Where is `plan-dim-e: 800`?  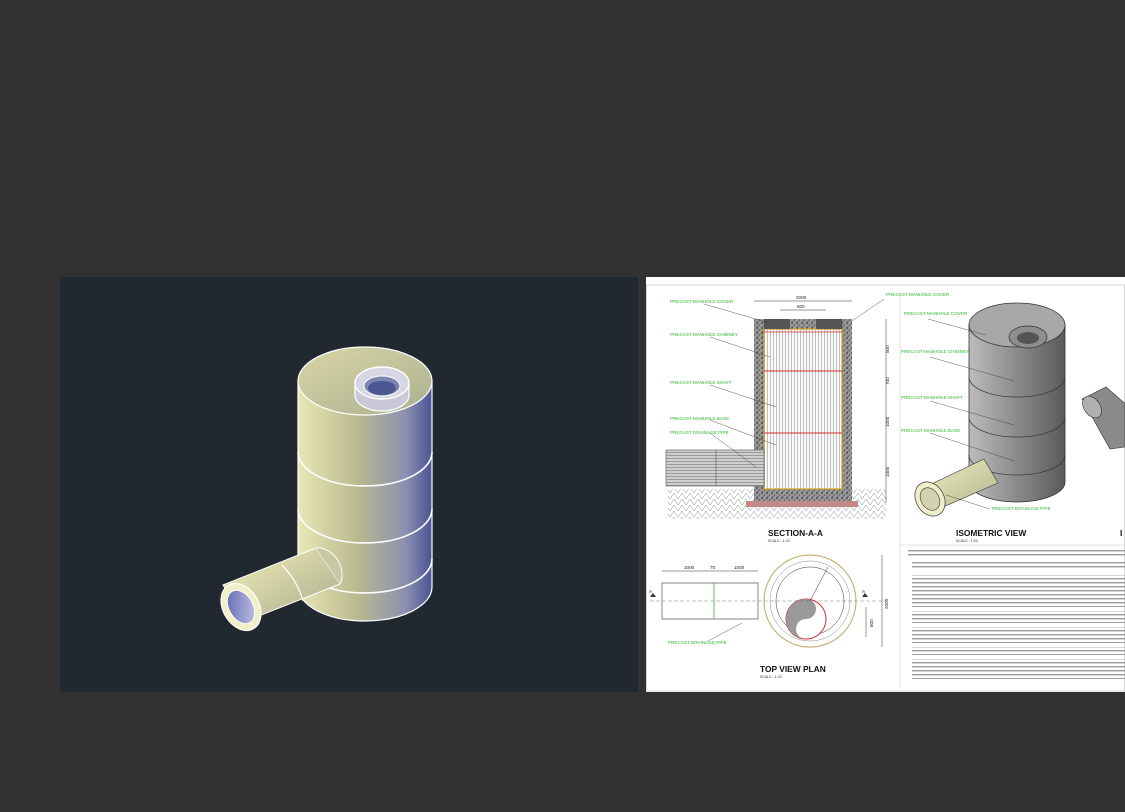
plan-dim-e: 800 is located at coordinates (871, 623).